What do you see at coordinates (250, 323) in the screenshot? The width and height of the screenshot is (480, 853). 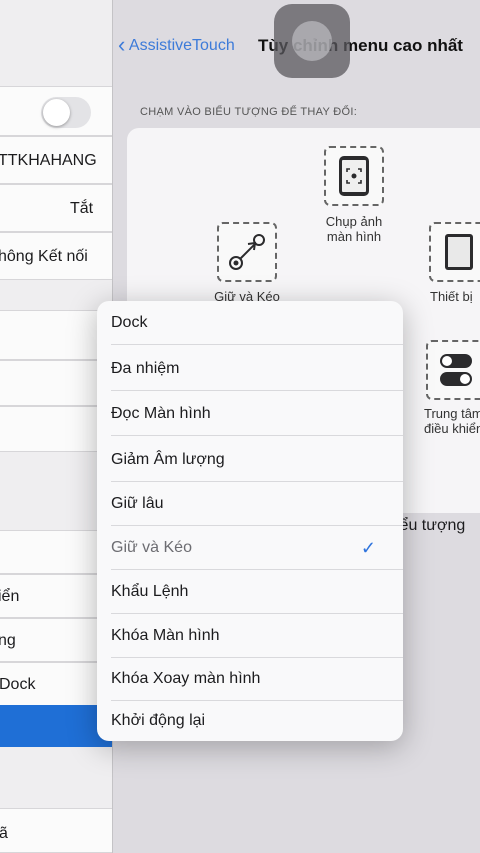 I see `option-dock: Dock` at bounding box center [250, 323].